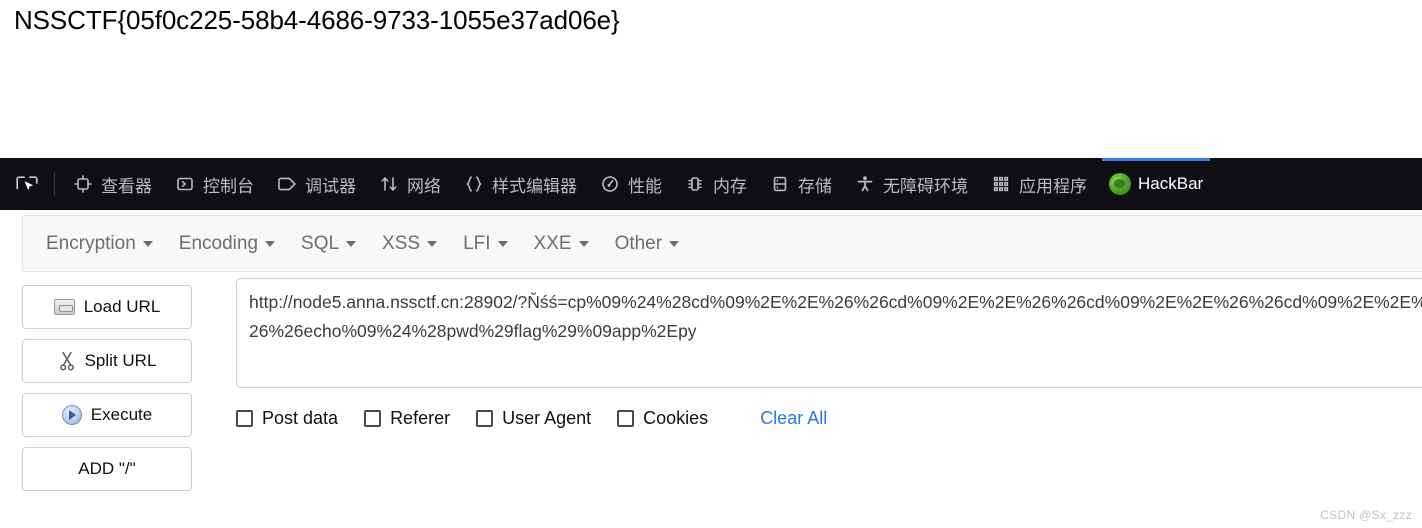  Describe the element at coordinates (64, 307) in the screenshot. I see `disk-icon` at that location.